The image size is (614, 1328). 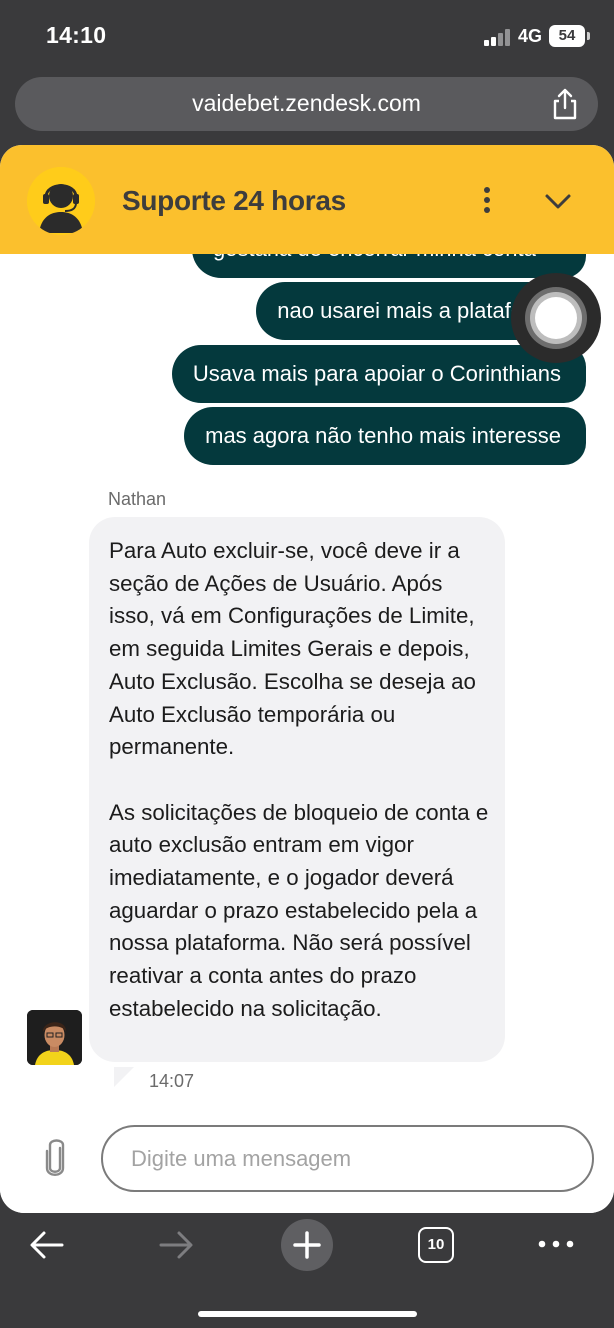 What do you see at coordinates (347, 1158) in the screenshot?
I see `message-input` at bounding box center [347, 1158].